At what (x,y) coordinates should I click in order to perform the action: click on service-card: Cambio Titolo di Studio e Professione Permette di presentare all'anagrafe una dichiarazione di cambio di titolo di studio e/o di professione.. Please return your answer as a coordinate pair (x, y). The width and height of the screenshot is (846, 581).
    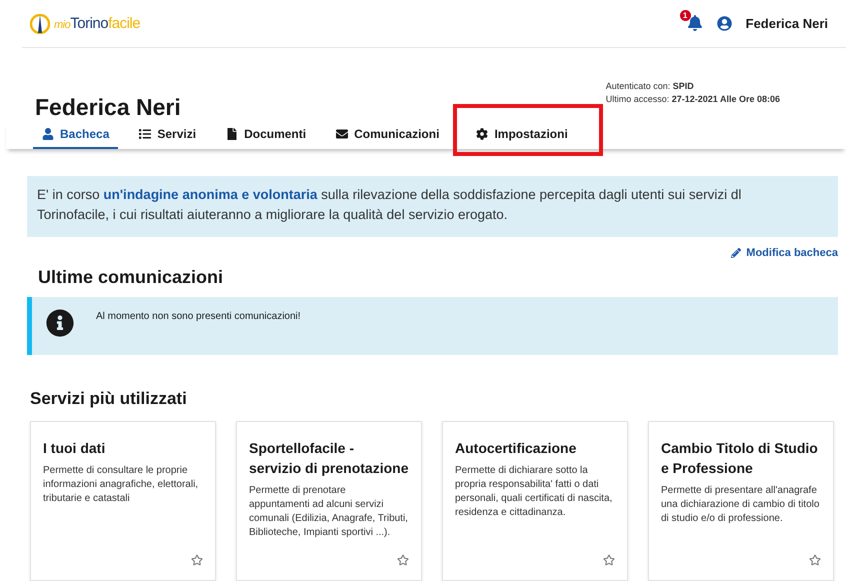
    Looking at the image, I should click on (741, 501).